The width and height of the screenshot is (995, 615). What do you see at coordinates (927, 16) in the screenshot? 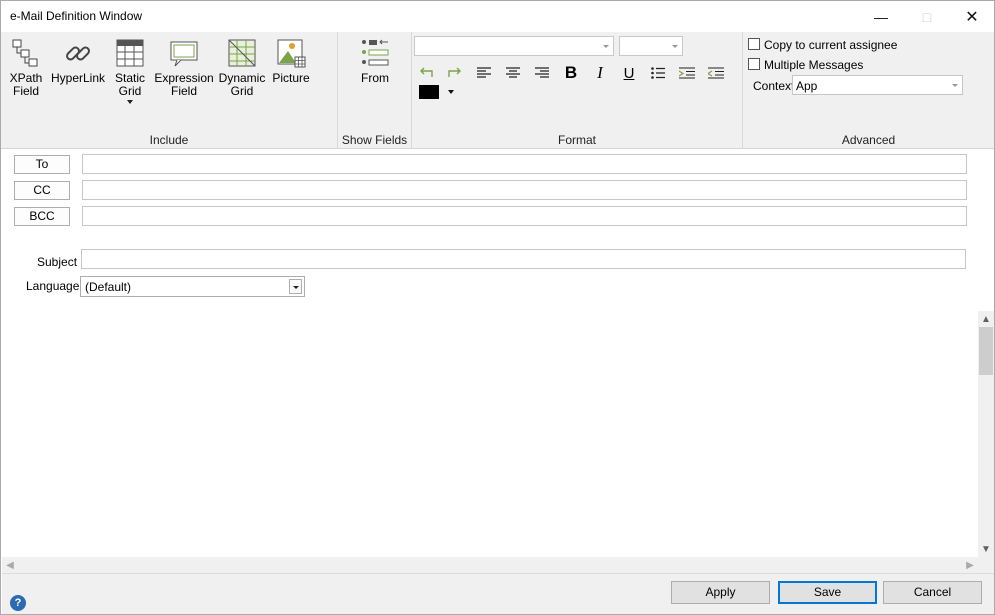
I see `maximize-button: □` at bounding box center [927, 16].